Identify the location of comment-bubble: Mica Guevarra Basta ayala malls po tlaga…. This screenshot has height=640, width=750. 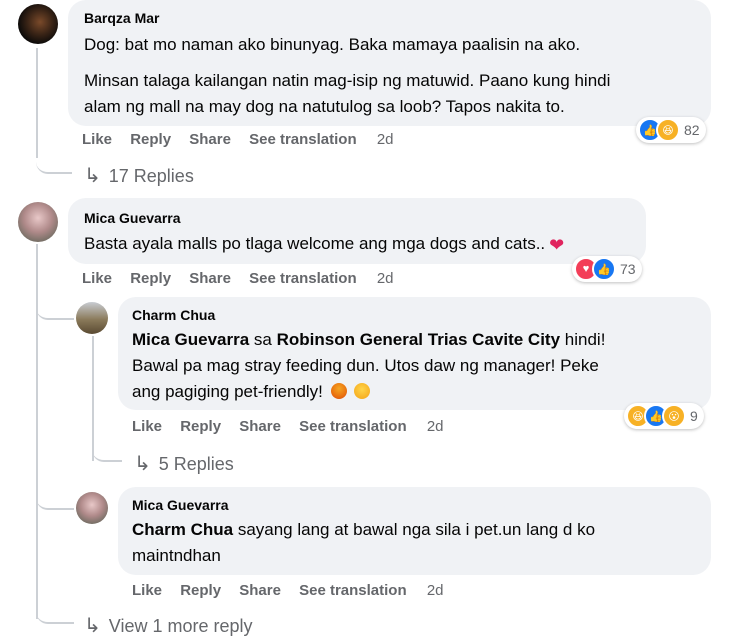
(357, 231).